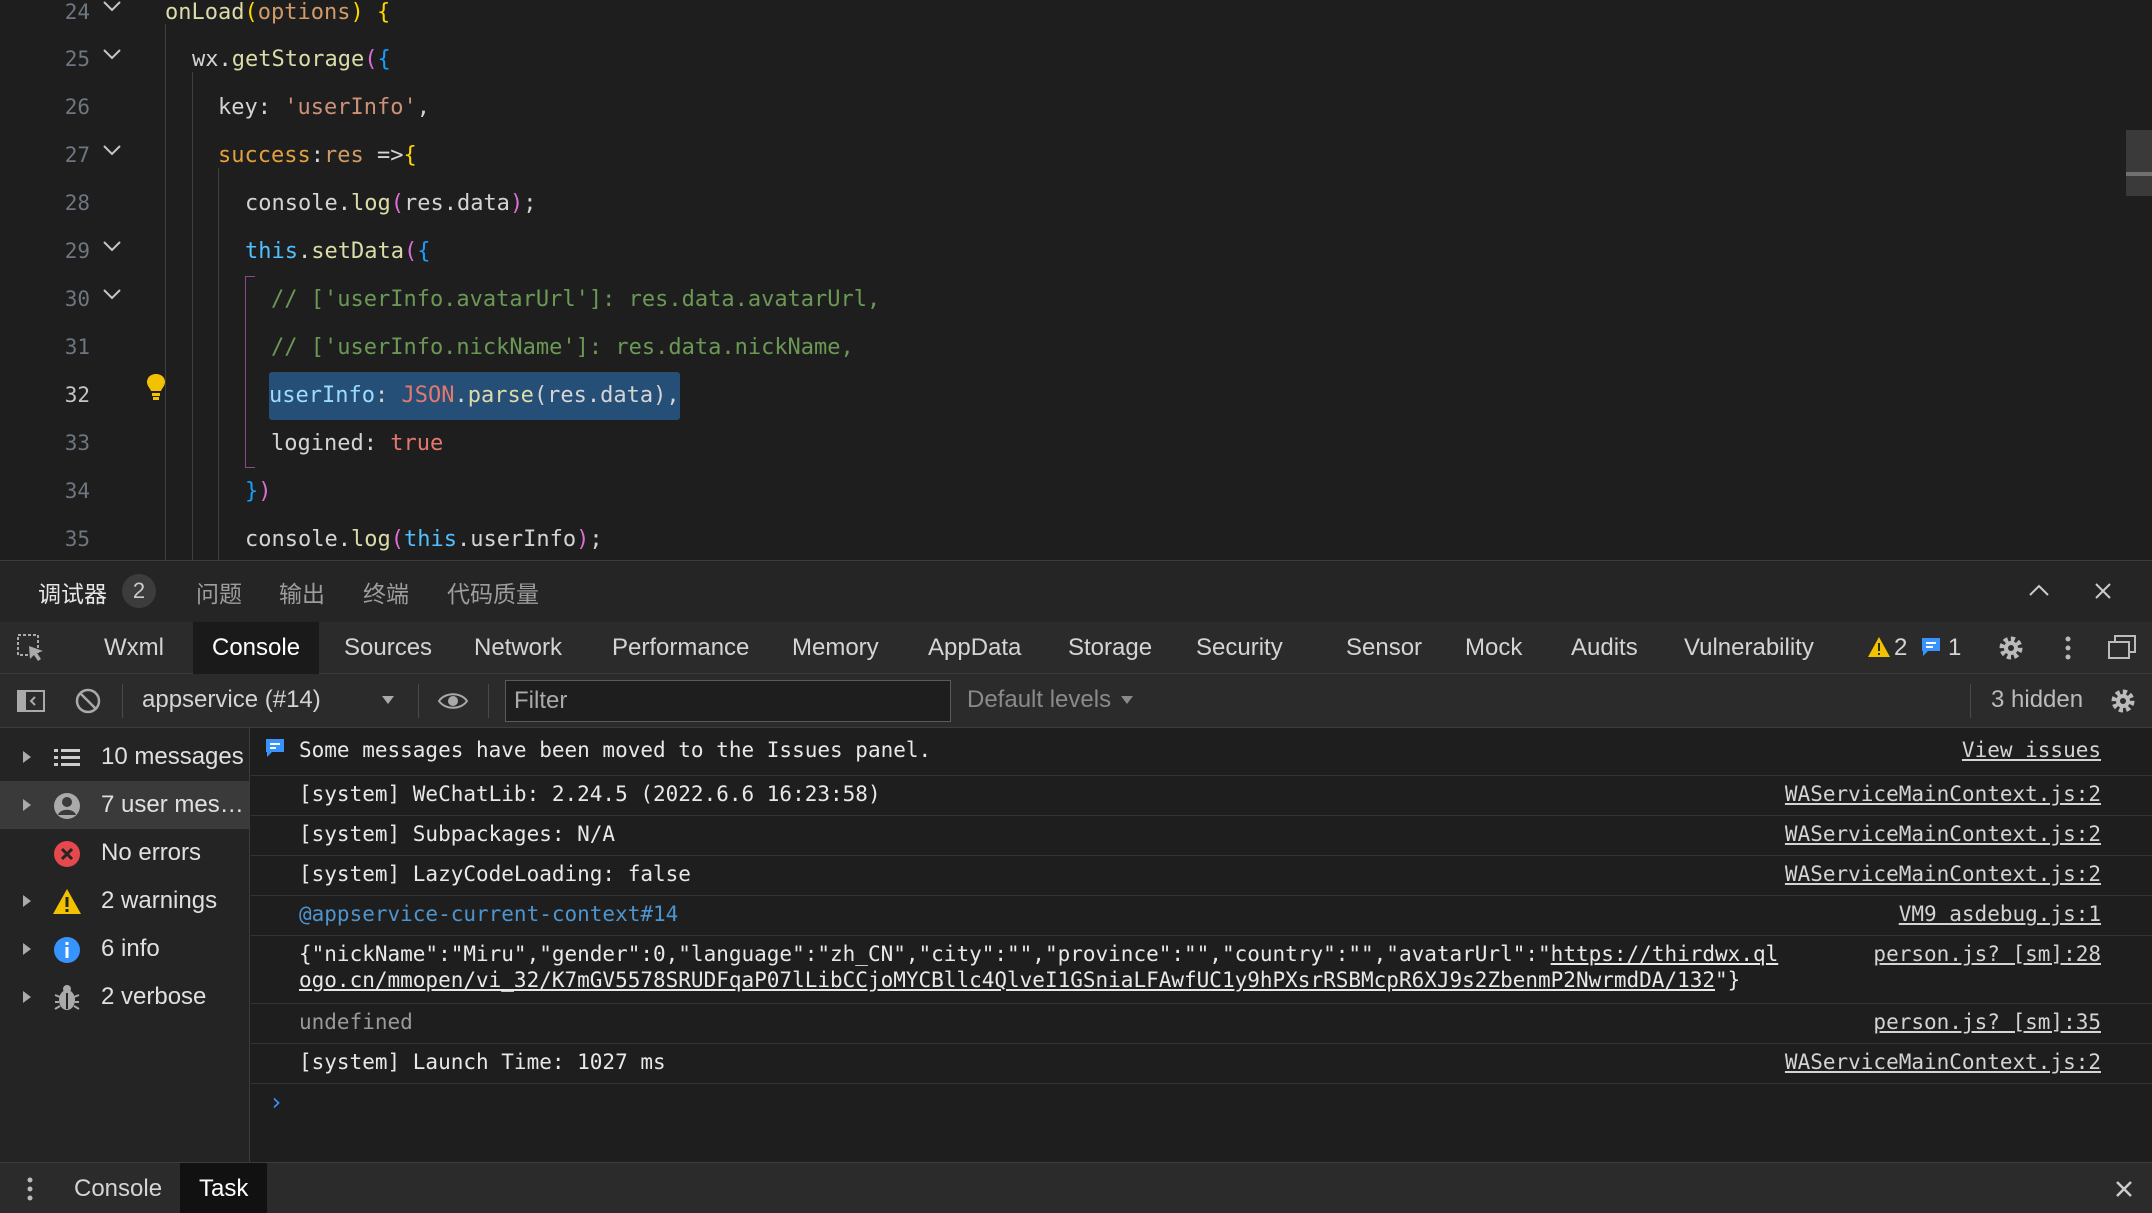  I want to click on console-settings-gear-icon, so click(2123, 701).